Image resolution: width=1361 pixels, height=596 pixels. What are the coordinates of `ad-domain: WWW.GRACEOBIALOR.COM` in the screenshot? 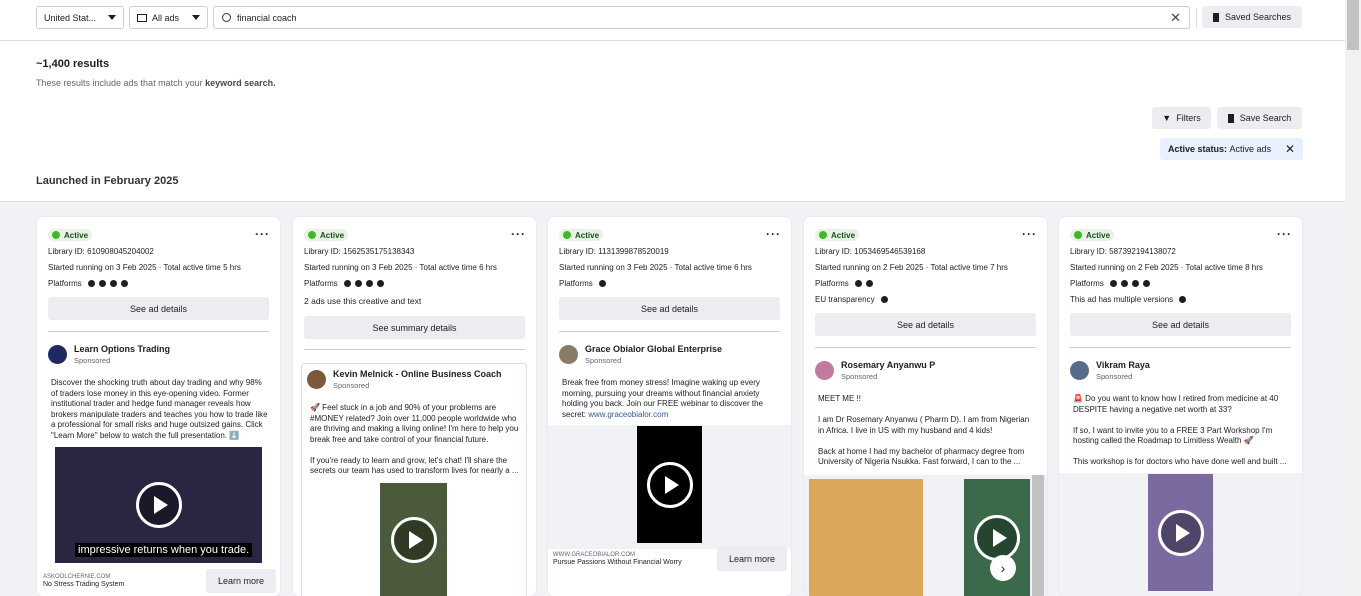 It's located at (594, 555).